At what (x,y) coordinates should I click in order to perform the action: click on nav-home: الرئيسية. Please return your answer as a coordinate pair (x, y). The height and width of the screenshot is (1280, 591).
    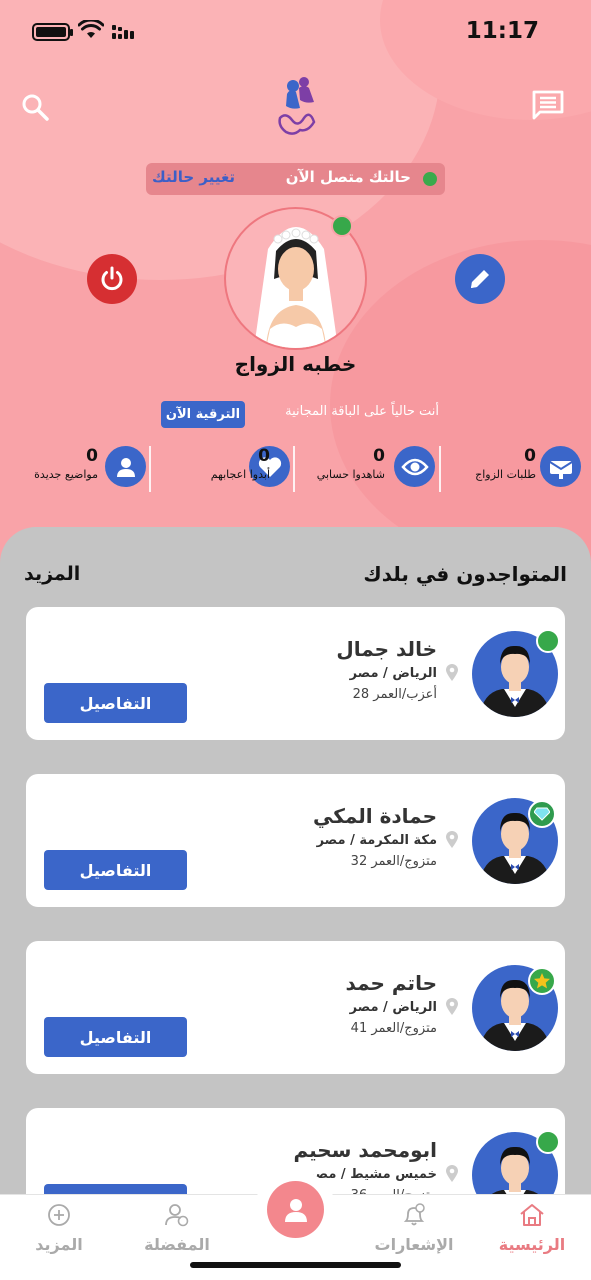
    Looking at the image, I should click on (532, 1228).